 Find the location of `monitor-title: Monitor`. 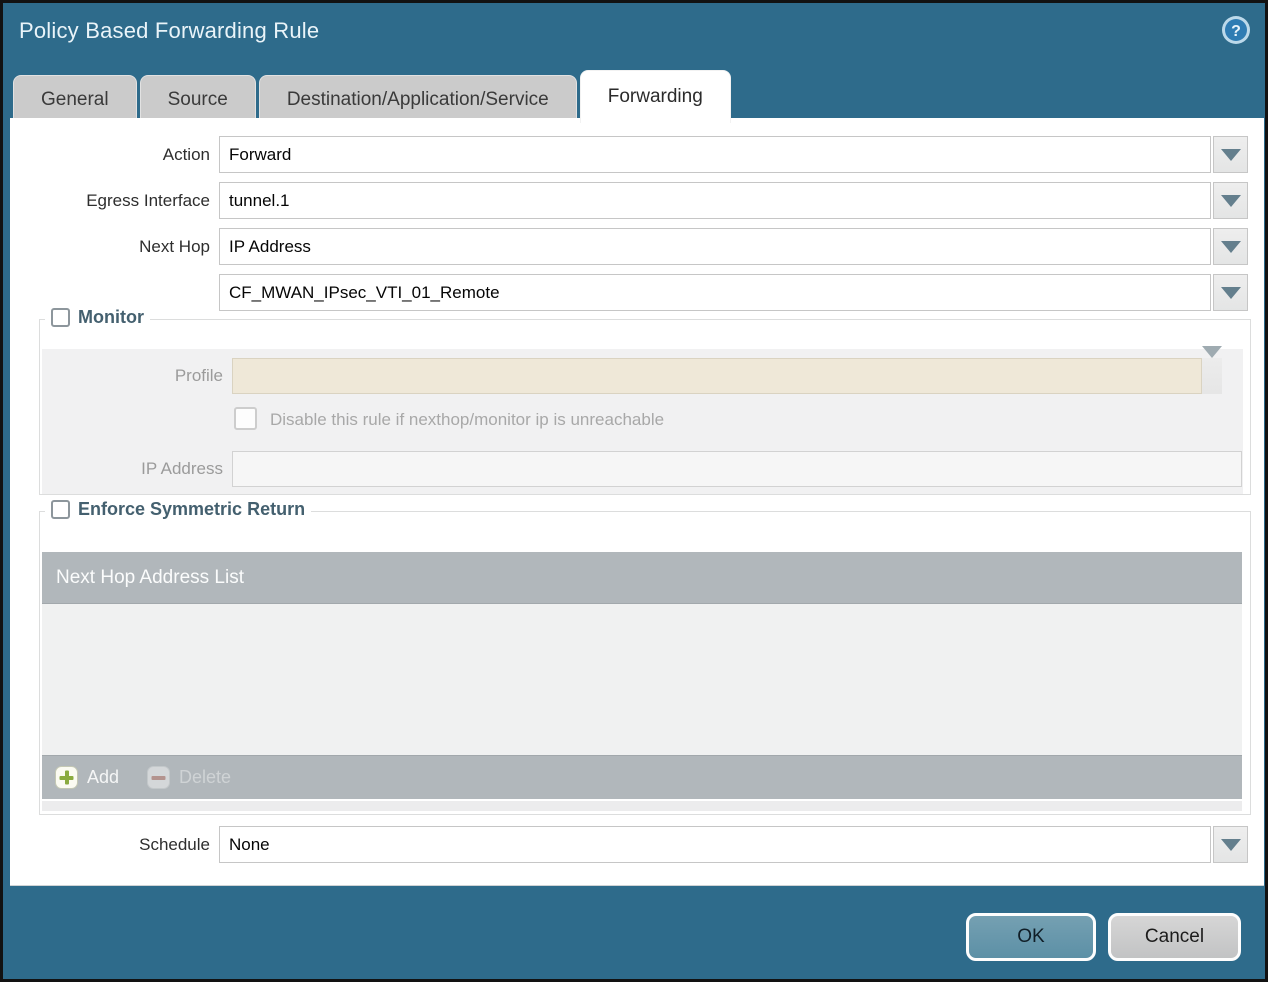

monitor-title: Monitor is located at coordinates (111, 317).